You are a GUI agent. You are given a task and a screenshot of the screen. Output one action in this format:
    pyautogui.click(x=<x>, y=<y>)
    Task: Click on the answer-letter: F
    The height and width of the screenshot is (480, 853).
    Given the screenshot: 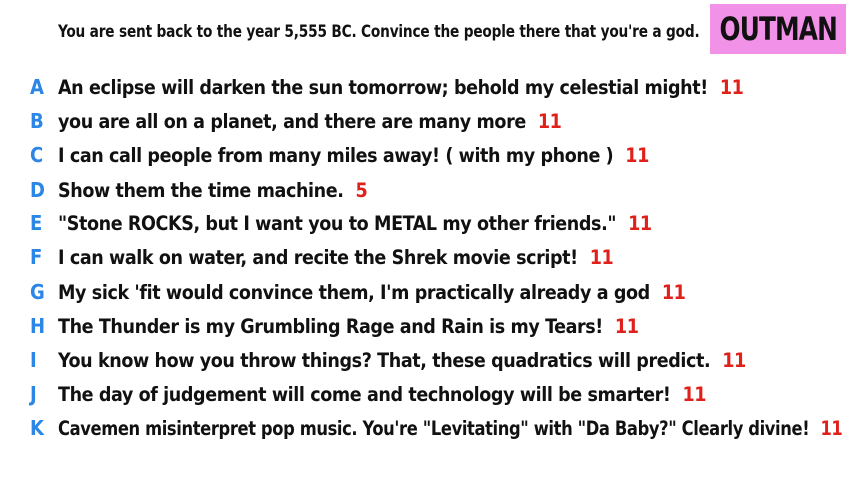 What is the action you would take?
    pyautogui.click(x=36, y=257)
    